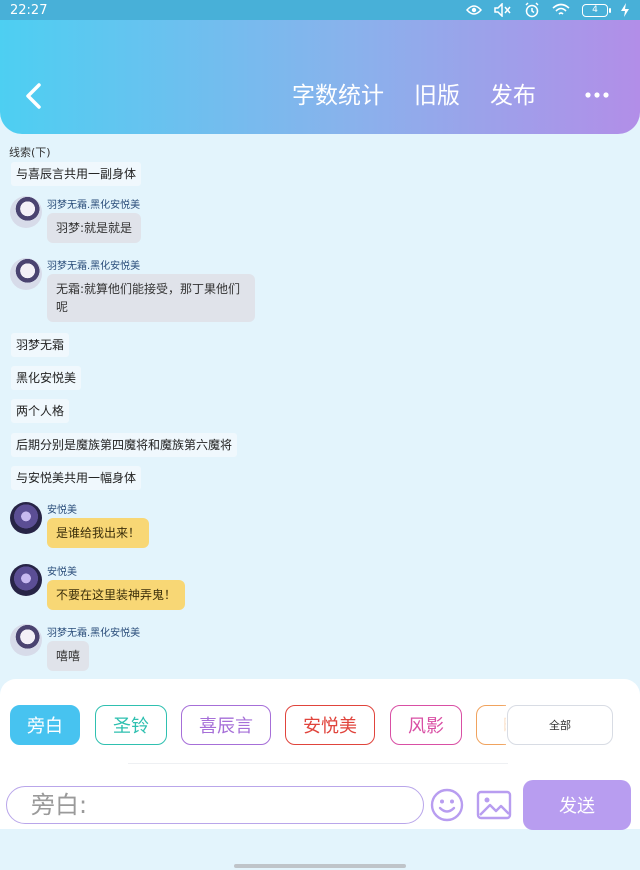 The width and height of the screenshot is (640, 870). I want to click on character-chip-narrator: 旁白, so click(45, 725).